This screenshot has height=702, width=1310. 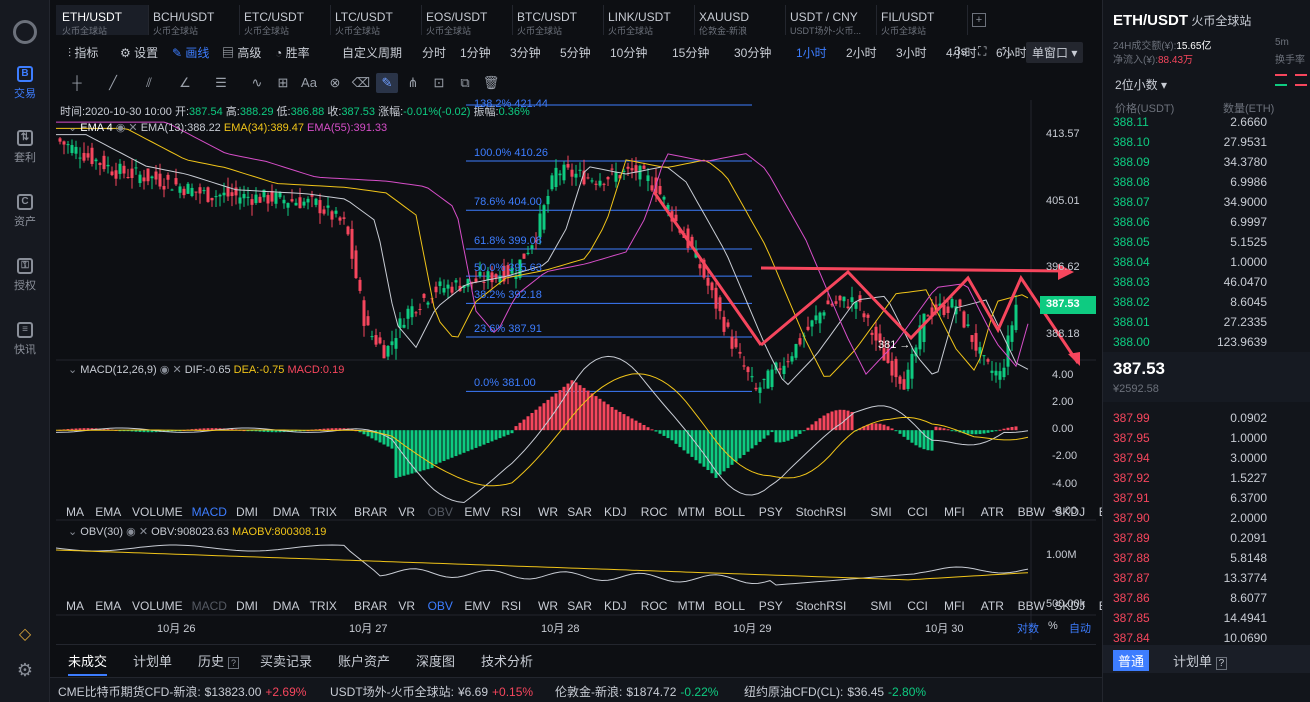 I want to click on indicator-mfi: MFI, so click(x=954, y=606).